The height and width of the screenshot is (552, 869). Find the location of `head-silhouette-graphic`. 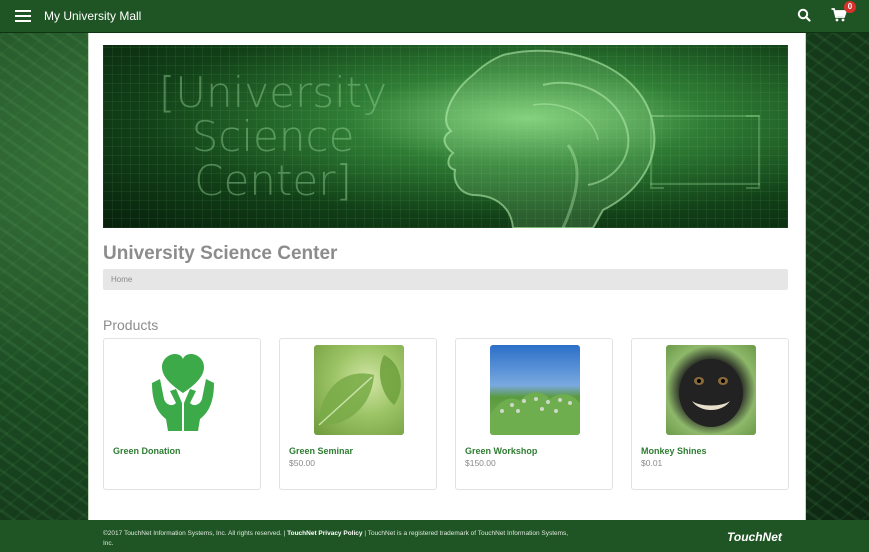

head-silhouette-graphic is located at coordinates (549, 138).